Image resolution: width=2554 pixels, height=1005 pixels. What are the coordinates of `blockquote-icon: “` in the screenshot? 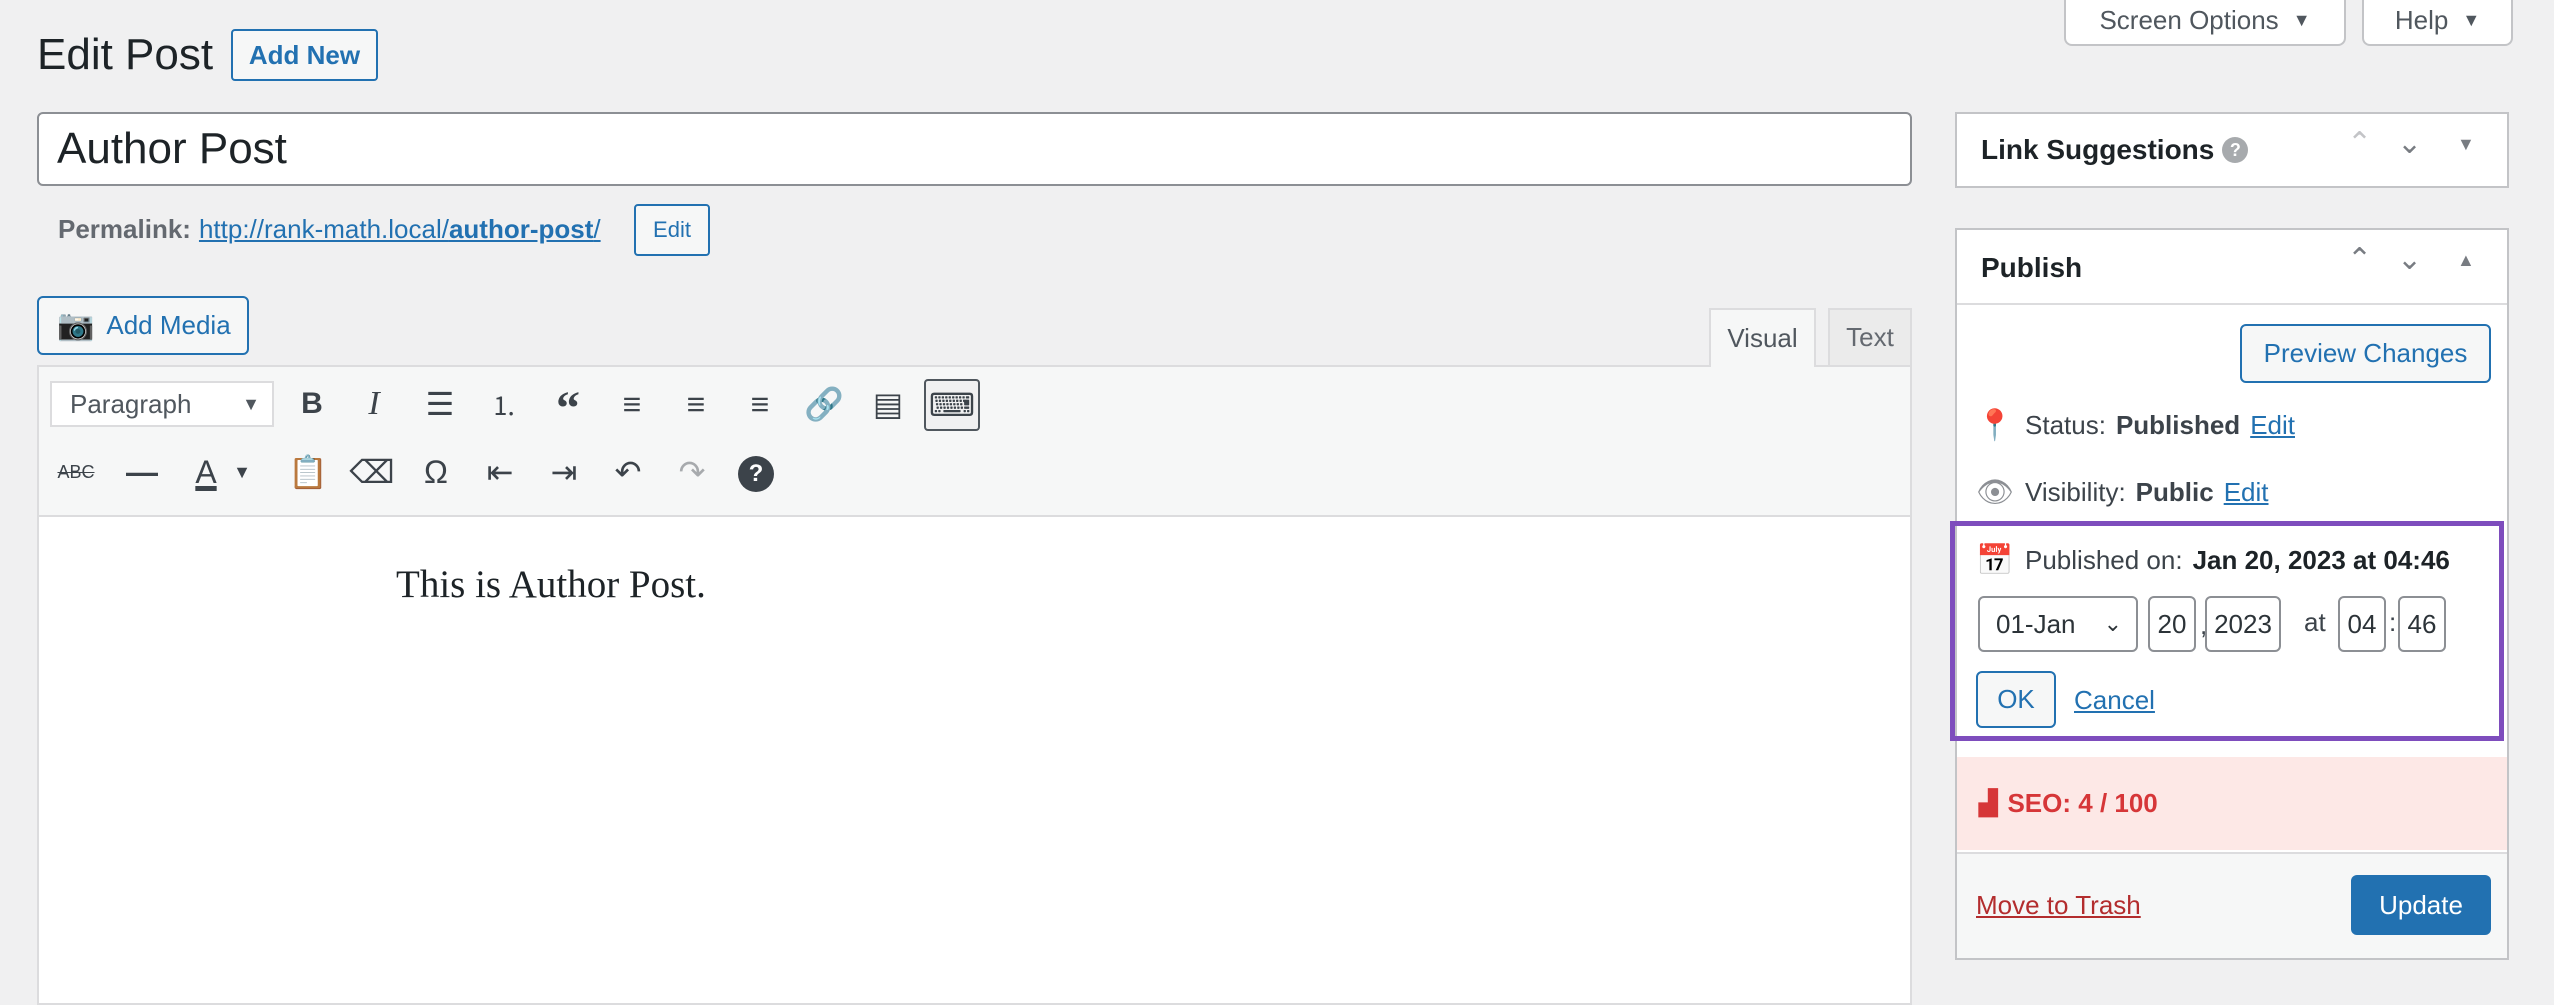 It's located at (568, 408).